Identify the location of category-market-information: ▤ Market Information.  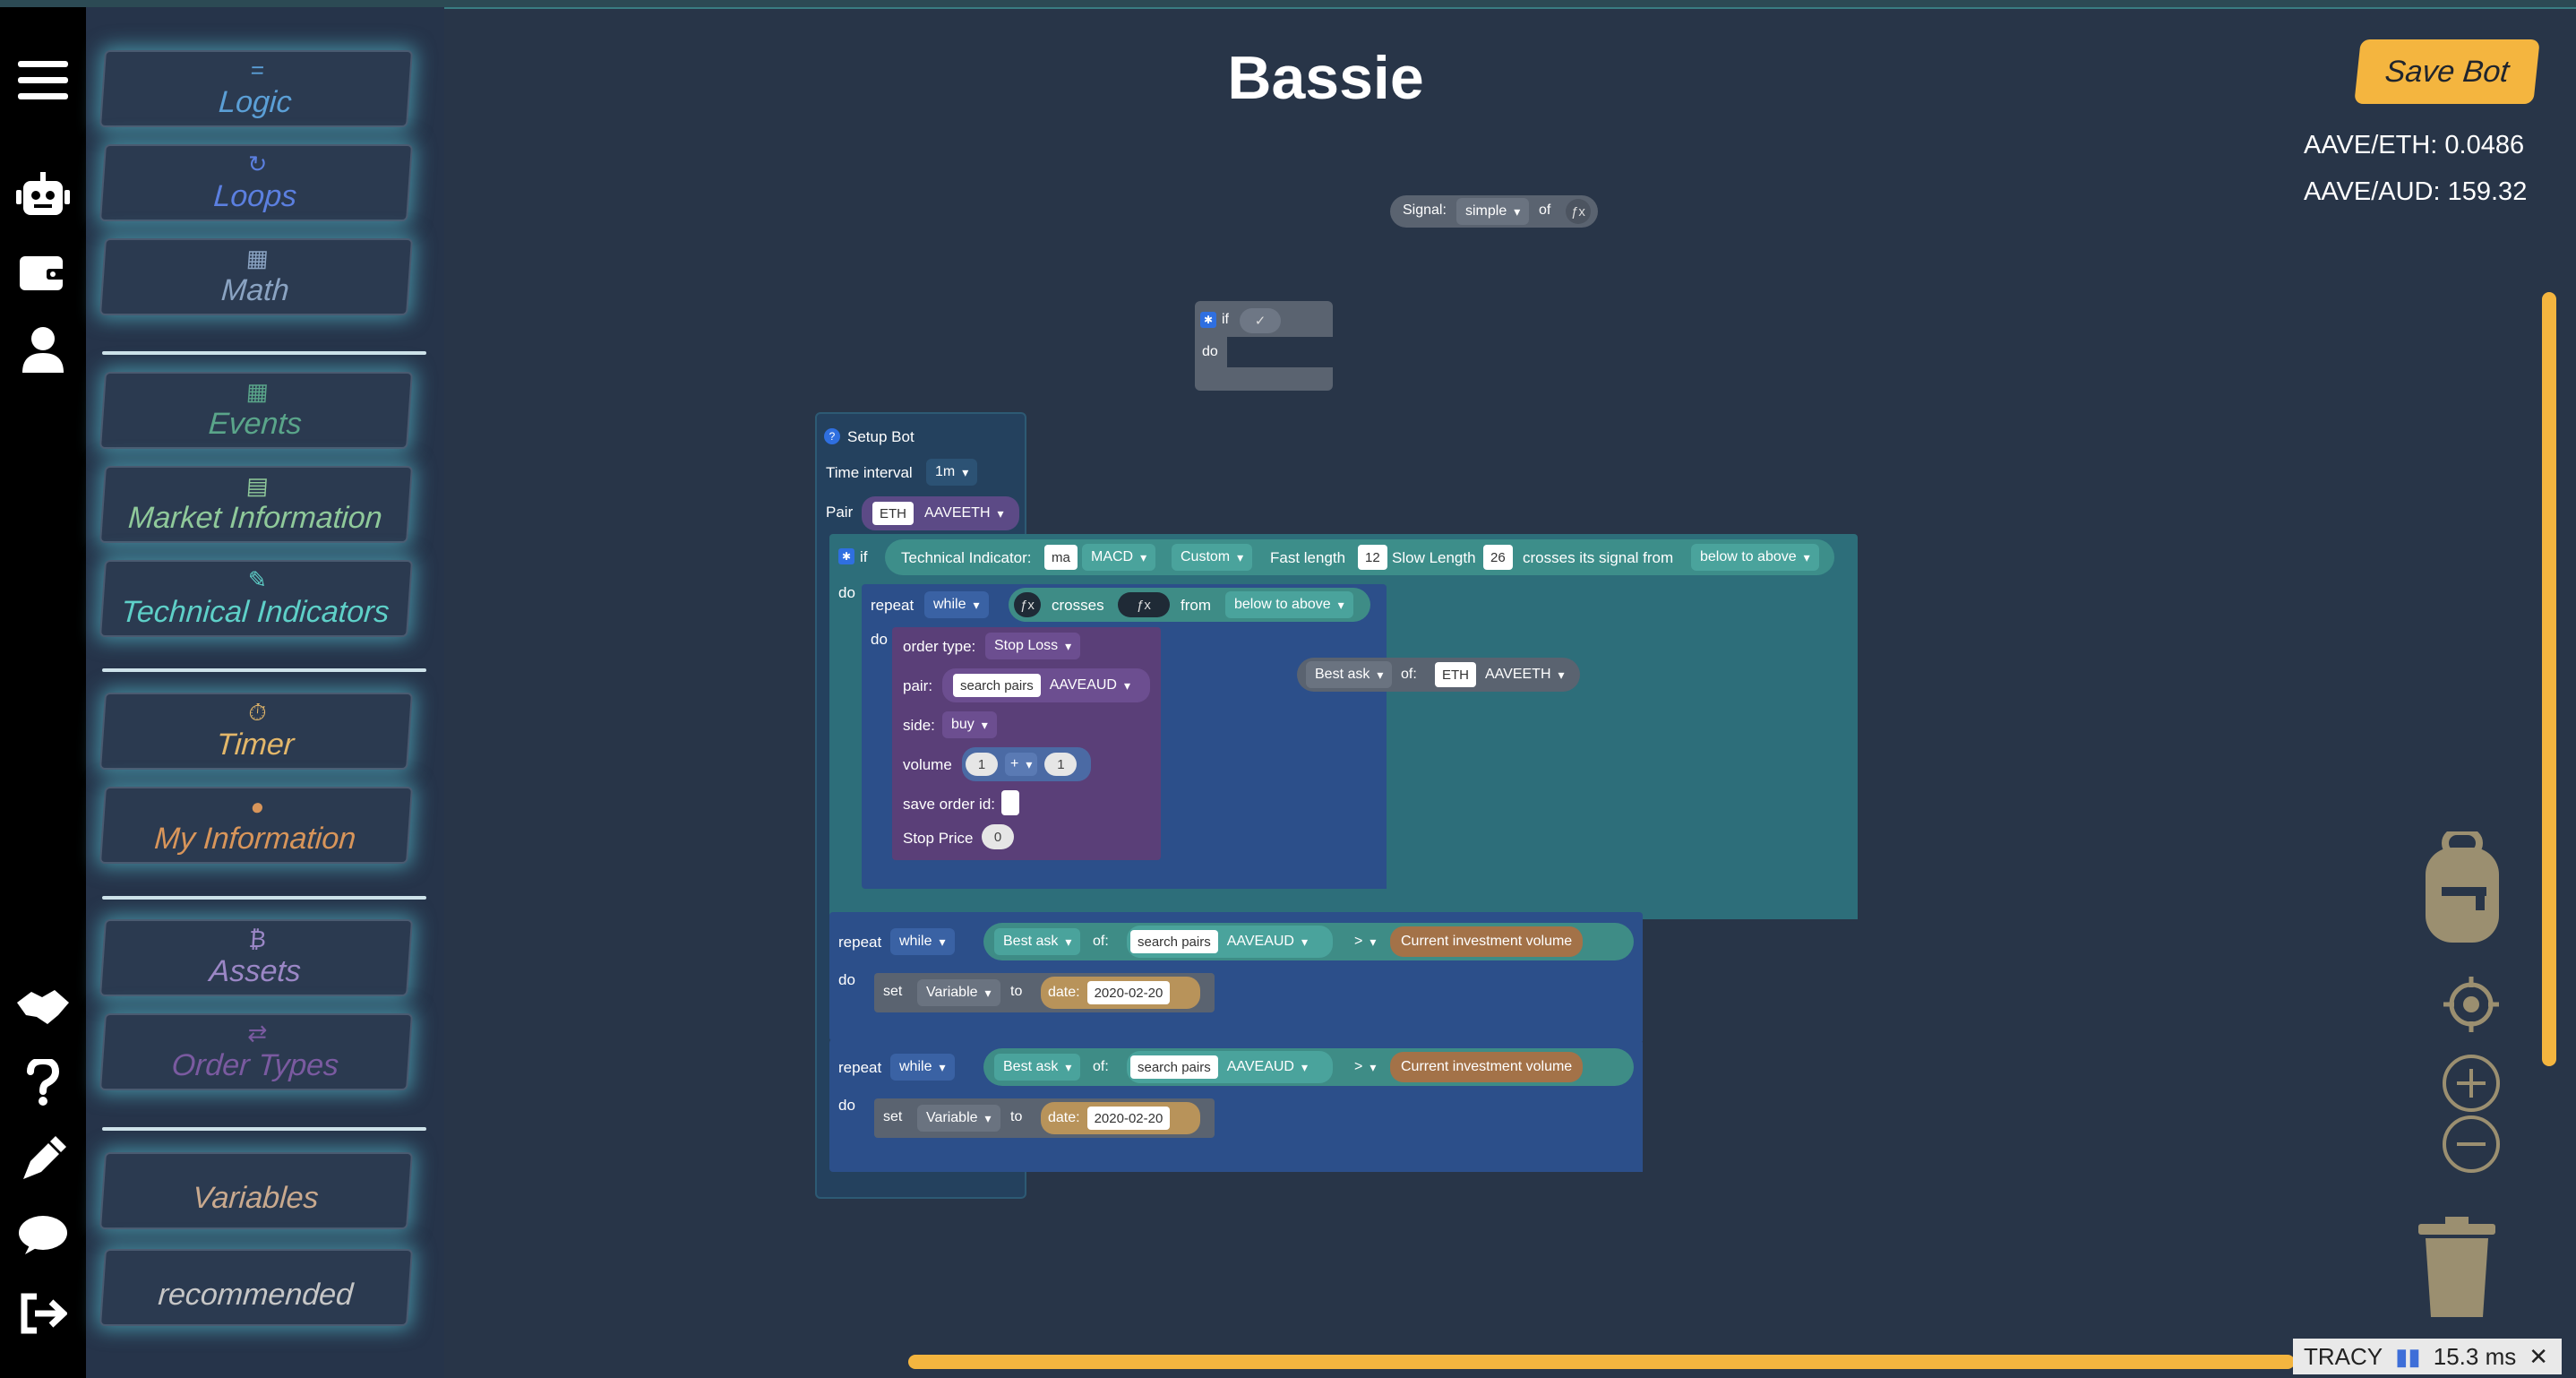
(256, 504).